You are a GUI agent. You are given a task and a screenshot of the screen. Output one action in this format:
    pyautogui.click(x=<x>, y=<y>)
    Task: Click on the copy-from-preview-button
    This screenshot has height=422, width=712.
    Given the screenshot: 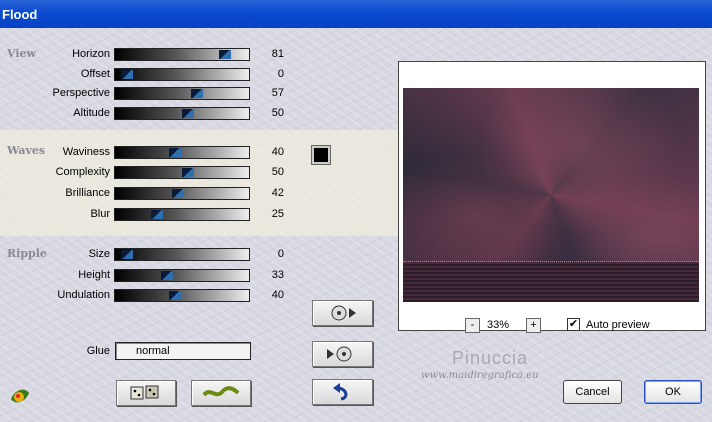 What is the action you would take?
    pyautogui.click(x=342, y=354)
    